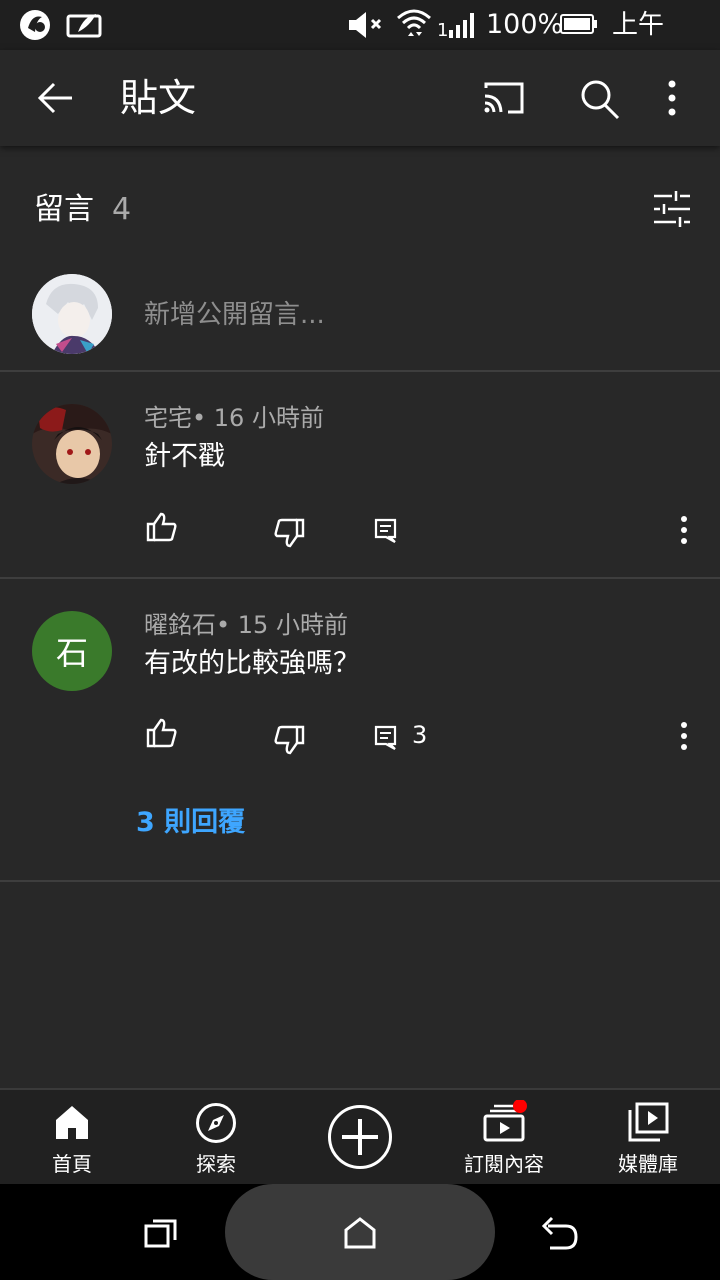 The width and height of the screenshot is (720, 1280). I want to click on nav-label: 探索, so click(216, 1164).